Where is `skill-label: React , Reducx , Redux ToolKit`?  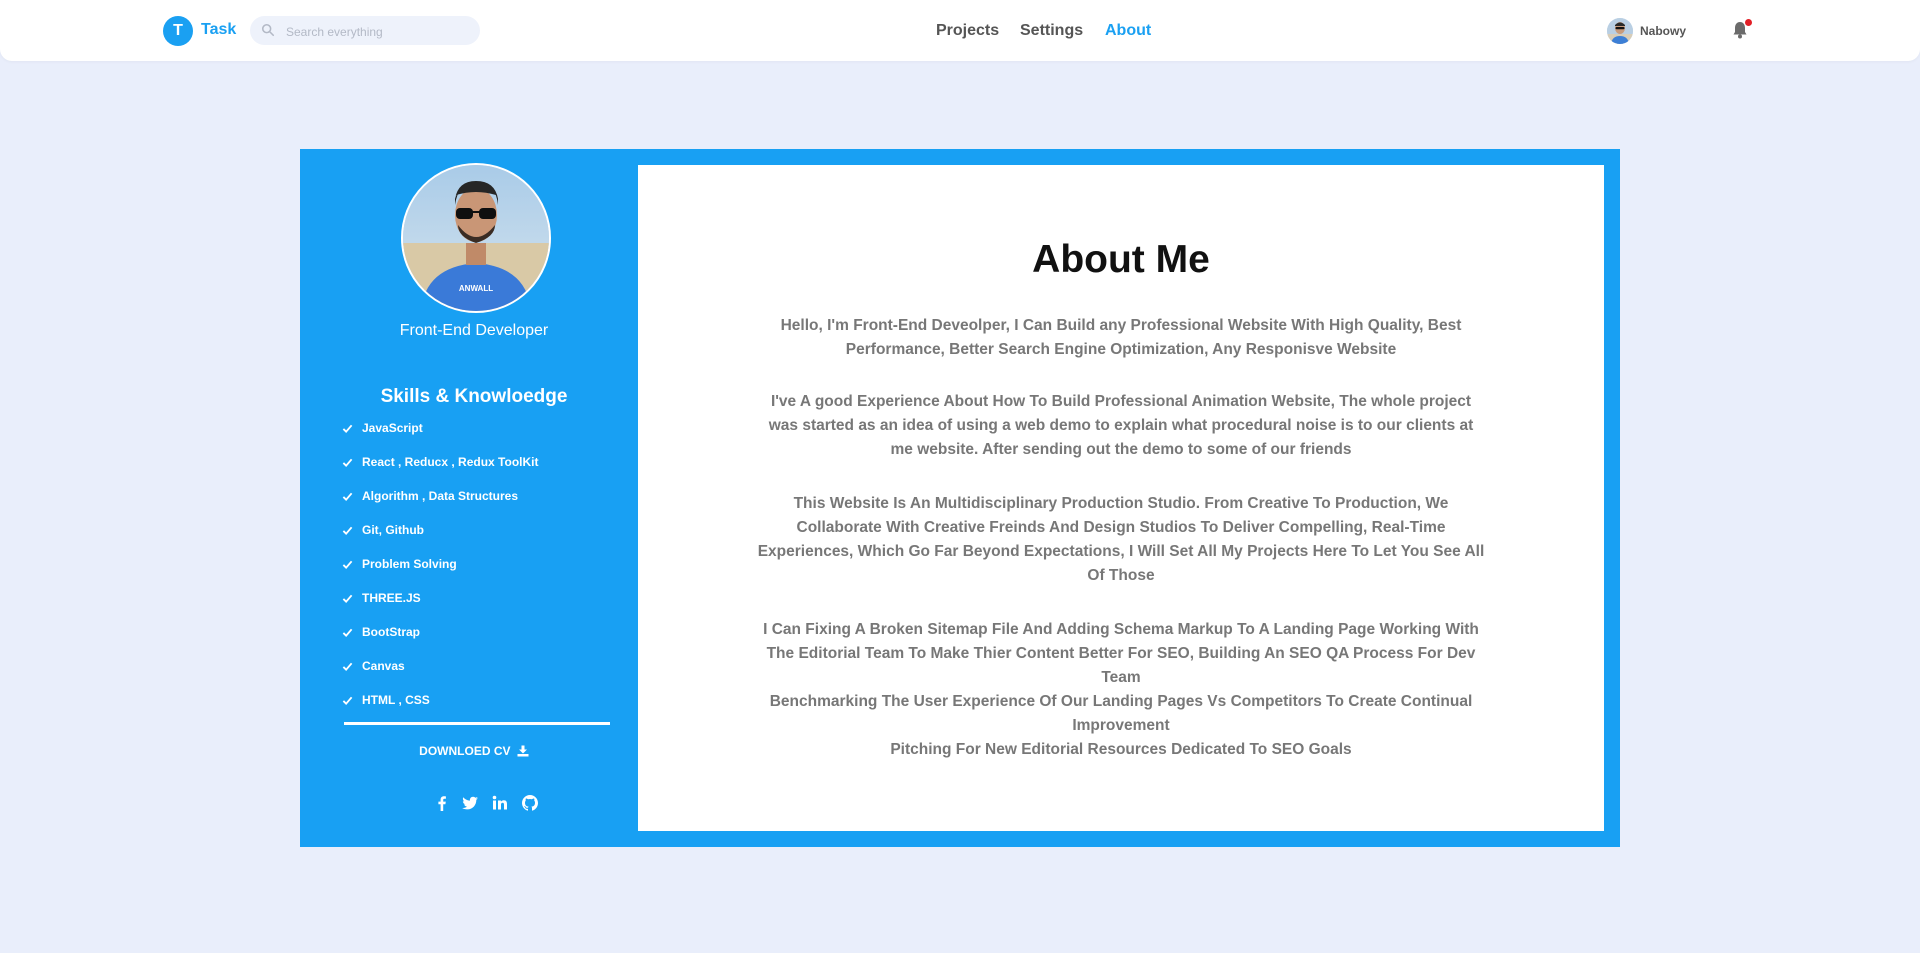
skill-label: React , Reducx , Redux ToolKit is located at coordinates (450, 462).